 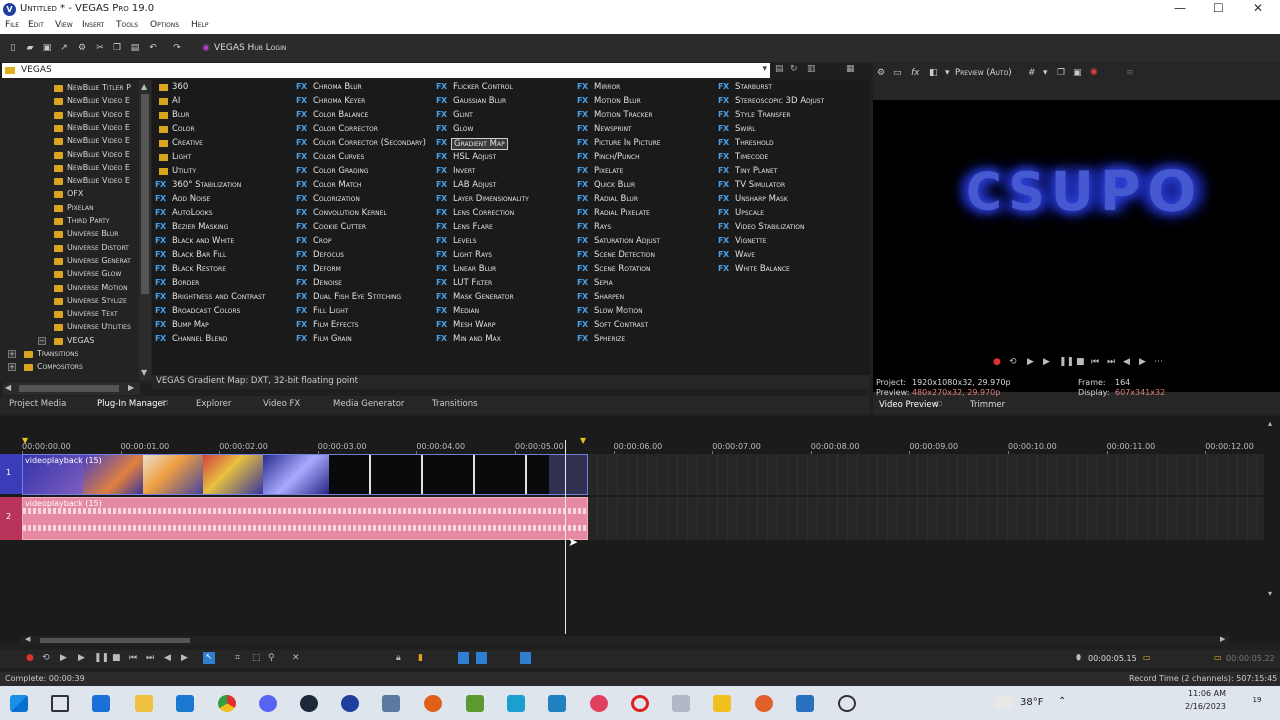 What do you see at coordinates (933, 73) in the screenshot?
I see `split-screen-icon: ◧` at bounding box center [933, 73].